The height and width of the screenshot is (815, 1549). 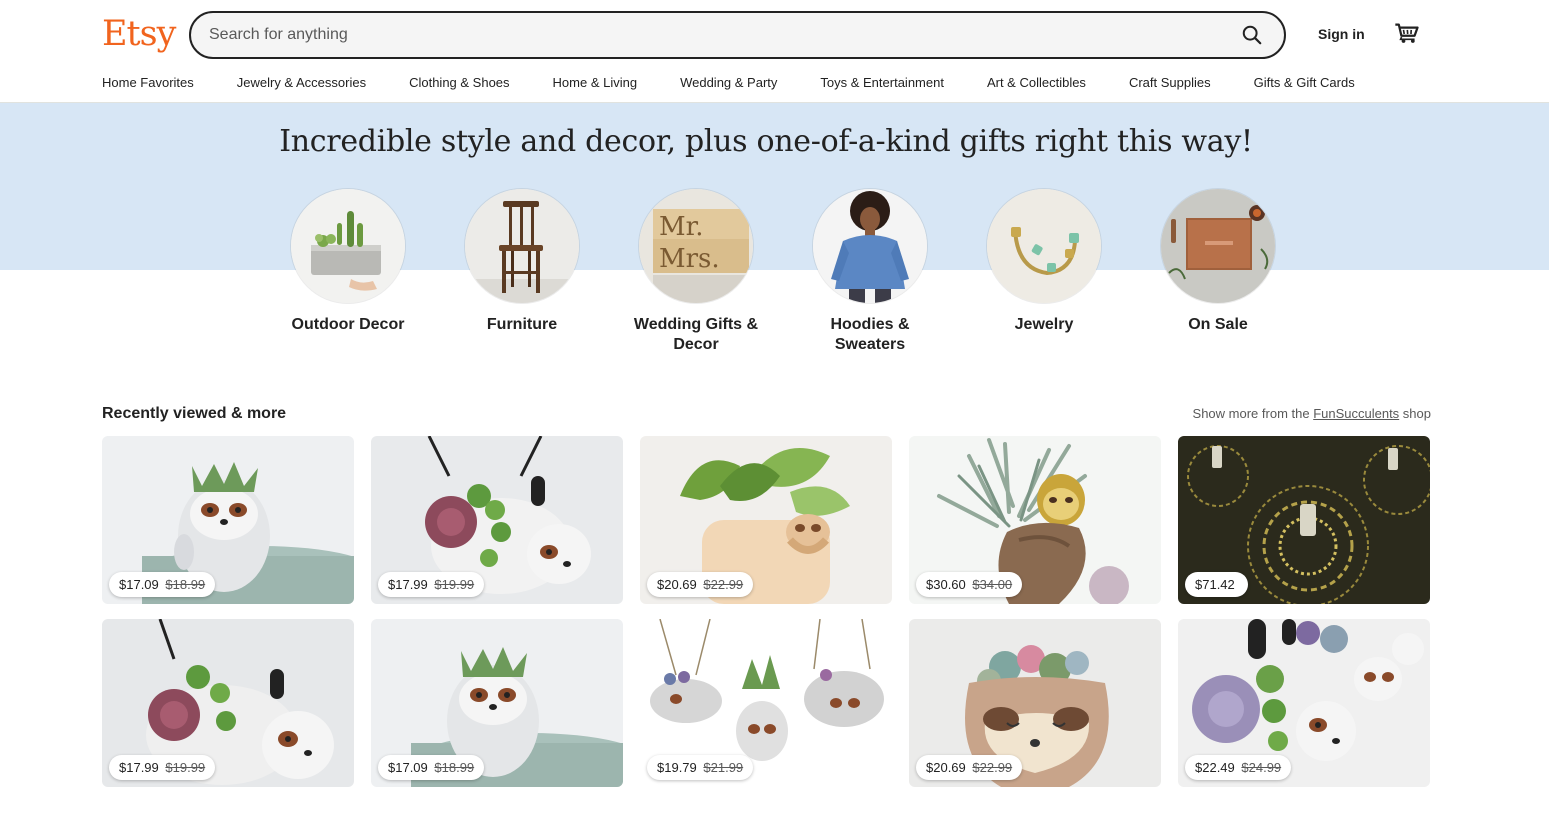 I want to click on category-label: Hoodies & Sweaters, so click(x=870, y=334).